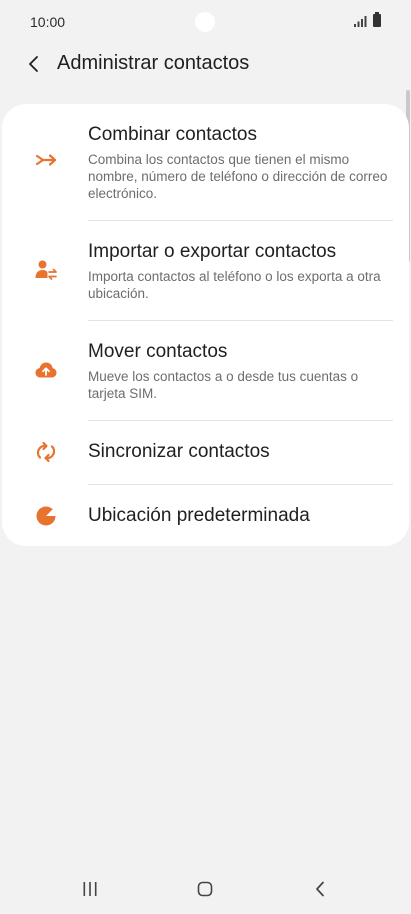  I want to click on menu-item-default-location: Ubicación predeterminada, so click(205, 515).